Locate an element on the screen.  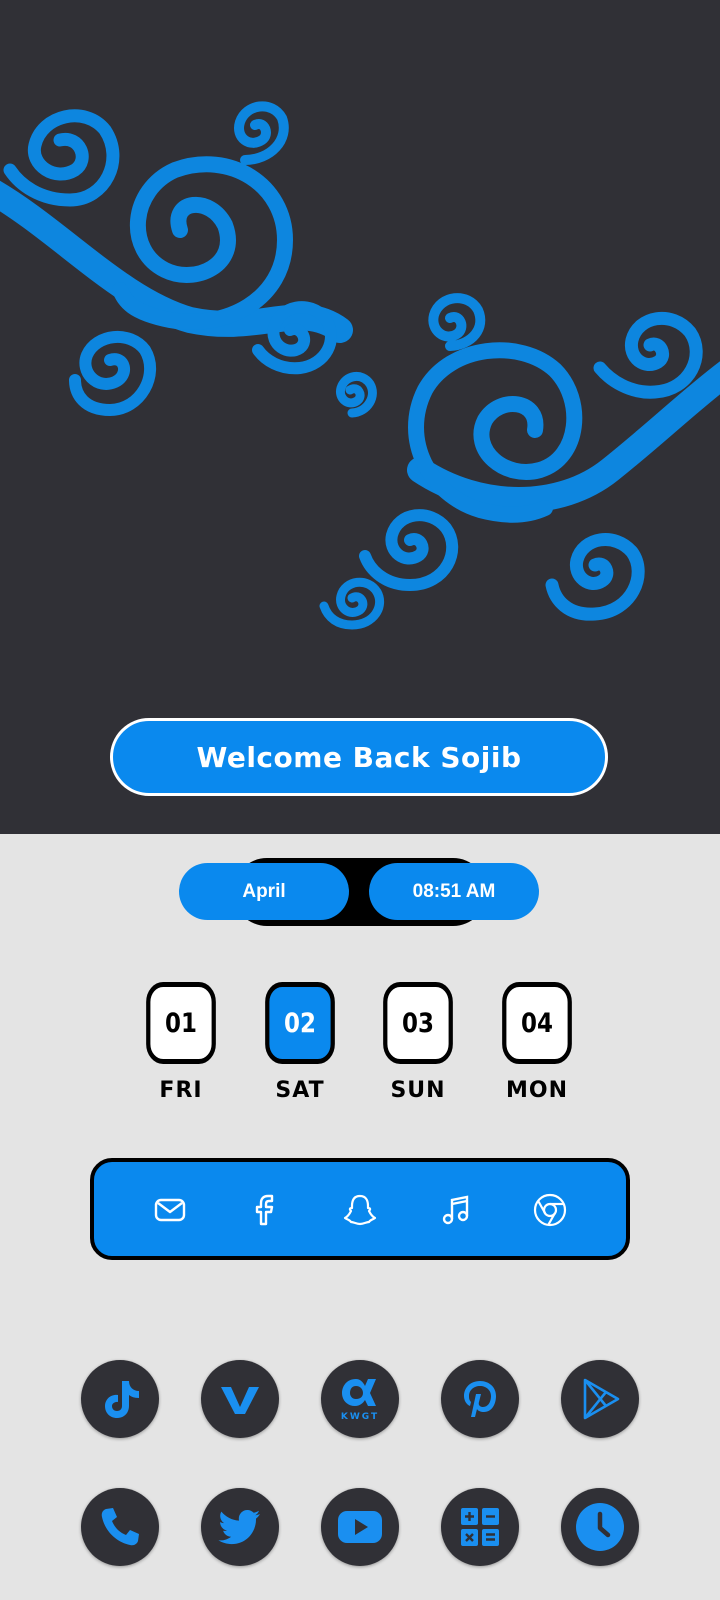
pinterest-app is located at coordinates (480, 1399).